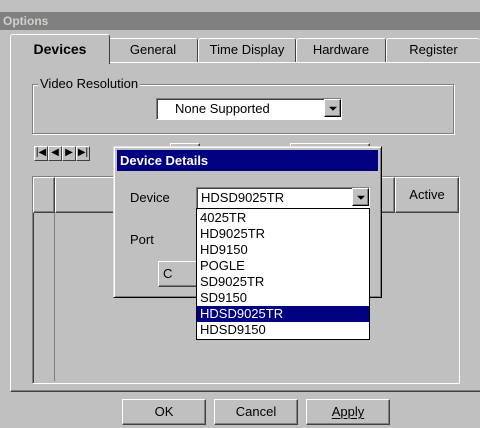 This screenshot has width=480, height=428. I want to click on tab-time-display: Time Display, so click(247, 50).